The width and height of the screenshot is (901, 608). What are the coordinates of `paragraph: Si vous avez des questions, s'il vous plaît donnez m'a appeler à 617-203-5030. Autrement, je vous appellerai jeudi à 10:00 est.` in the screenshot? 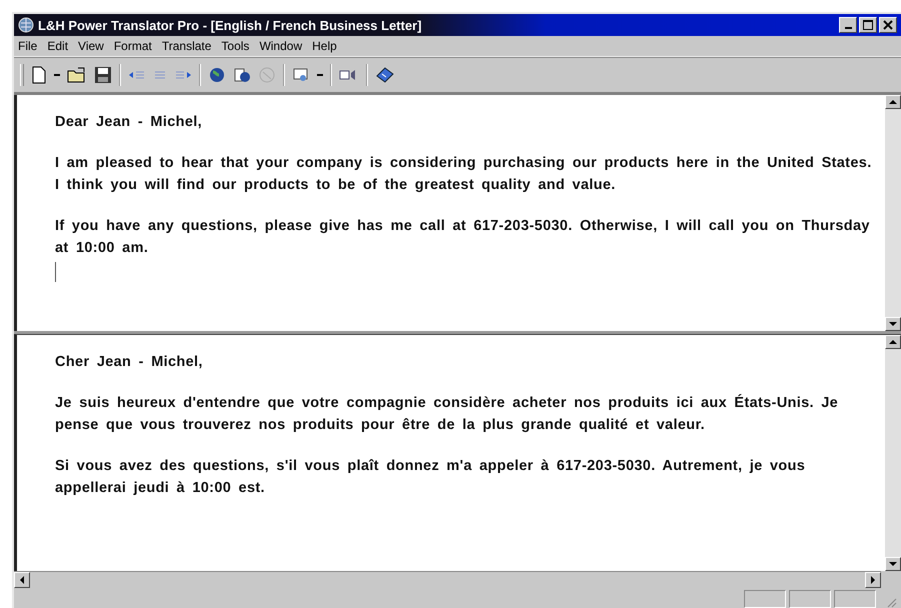 It's located at (430, 477).